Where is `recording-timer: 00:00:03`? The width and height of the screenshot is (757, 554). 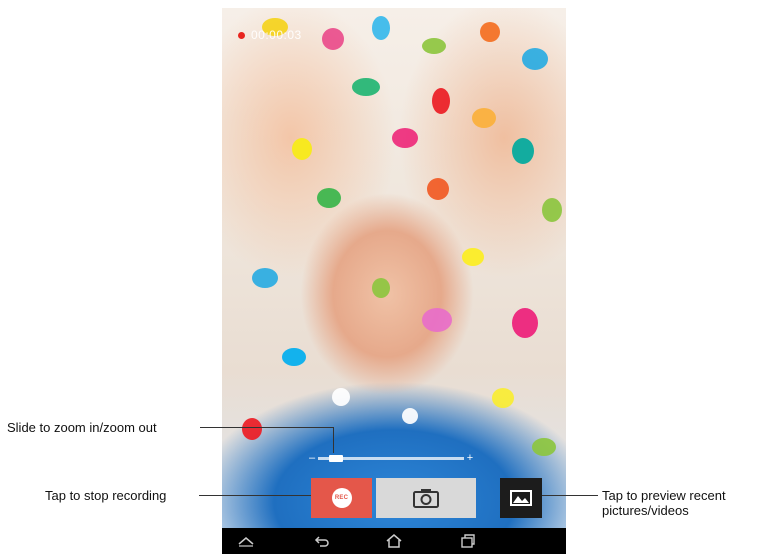
recording-timer: 00:00:03 is located at coordinates (276, 35).